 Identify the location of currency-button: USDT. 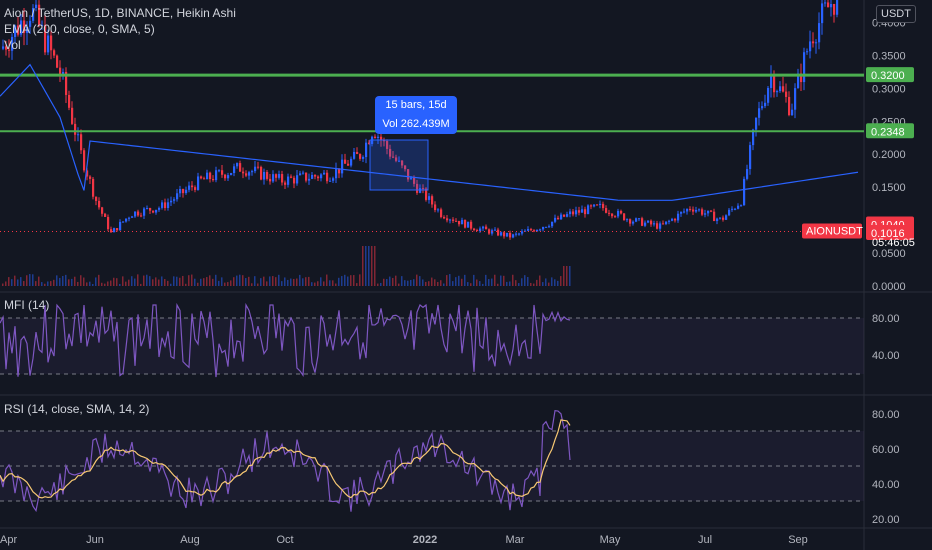
(896, 14).